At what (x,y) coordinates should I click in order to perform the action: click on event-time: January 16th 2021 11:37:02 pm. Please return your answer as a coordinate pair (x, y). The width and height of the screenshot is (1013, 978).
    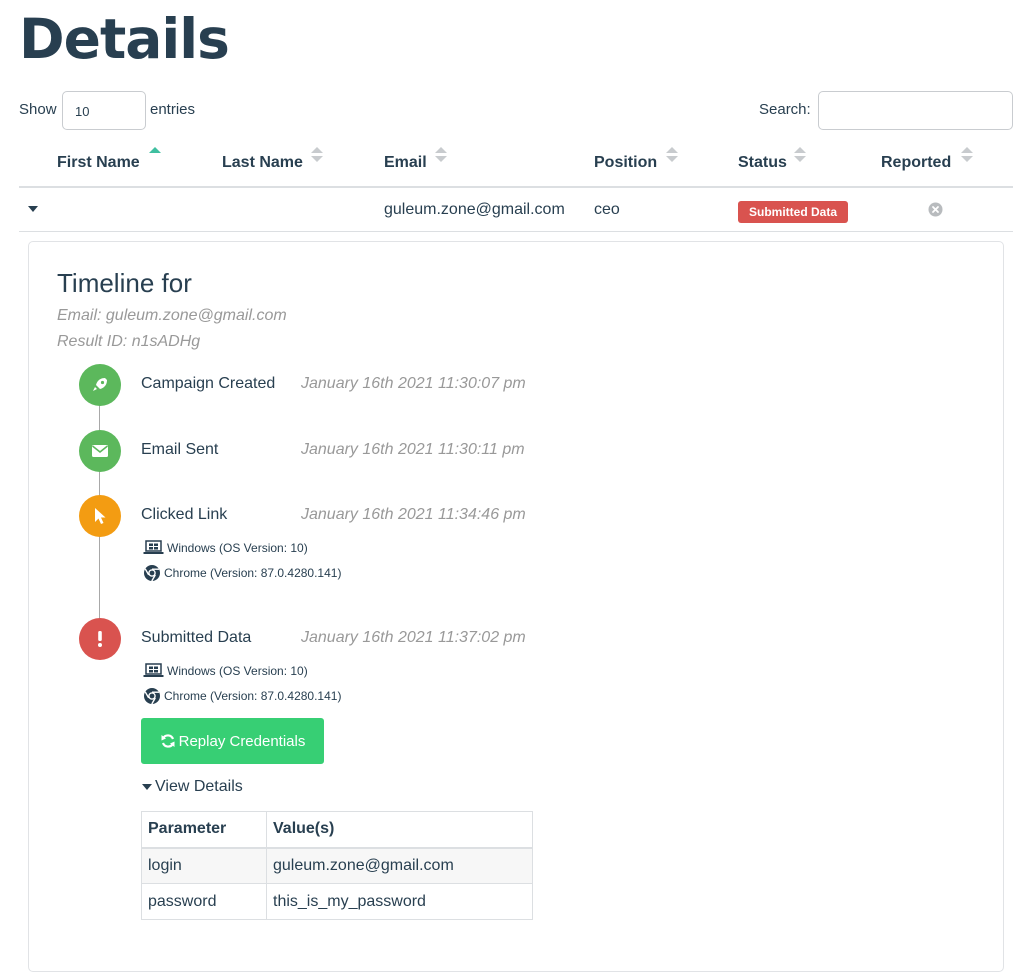
    Looking at the image, I should click on (413, 637).